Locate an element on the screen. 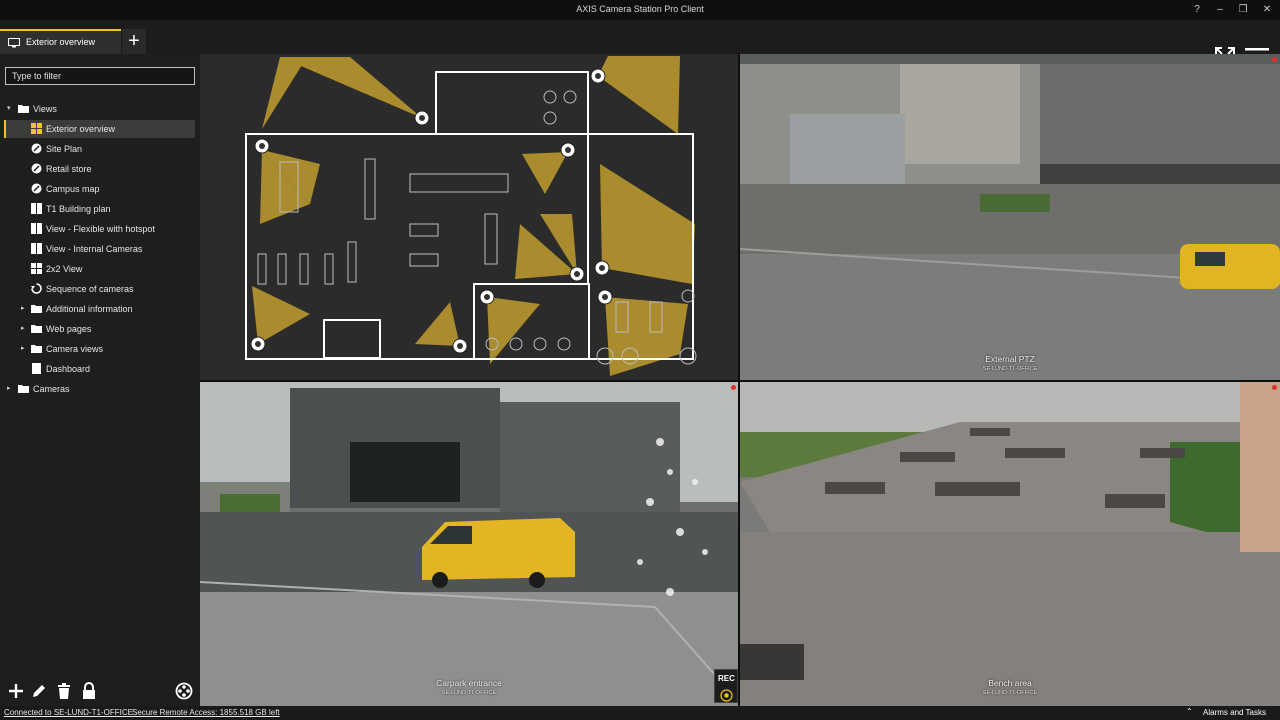  close-button: ✕ is located at coordinates (1267, 10).